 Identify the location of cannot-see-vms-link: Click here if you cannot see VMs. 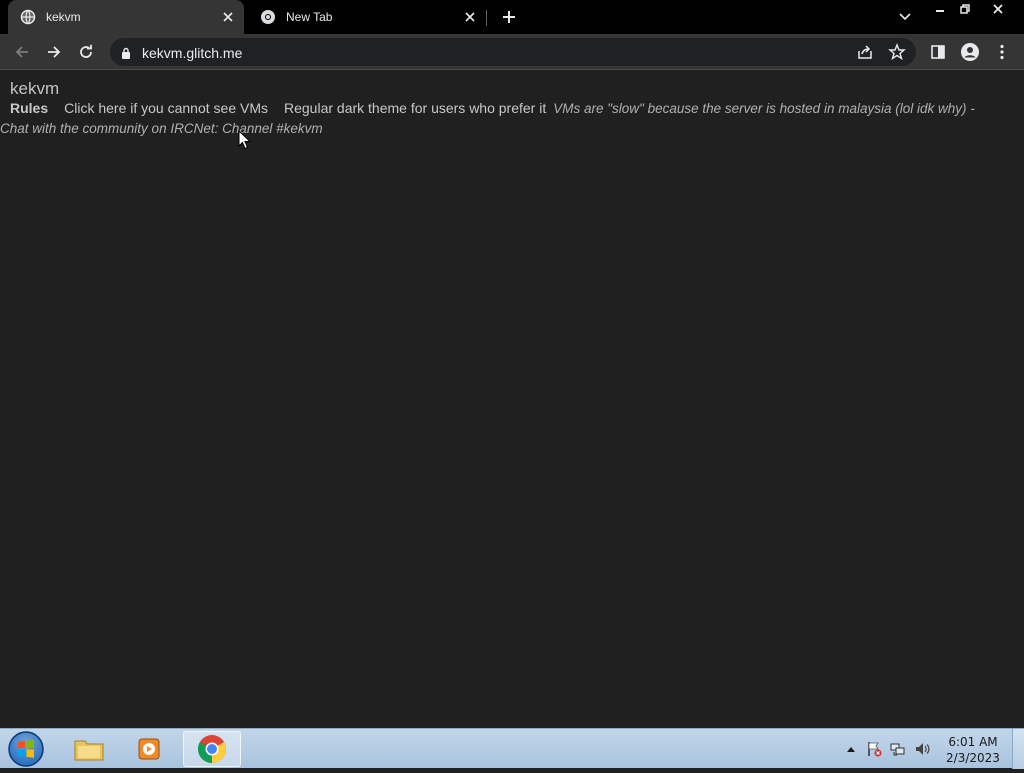
(166, 108).